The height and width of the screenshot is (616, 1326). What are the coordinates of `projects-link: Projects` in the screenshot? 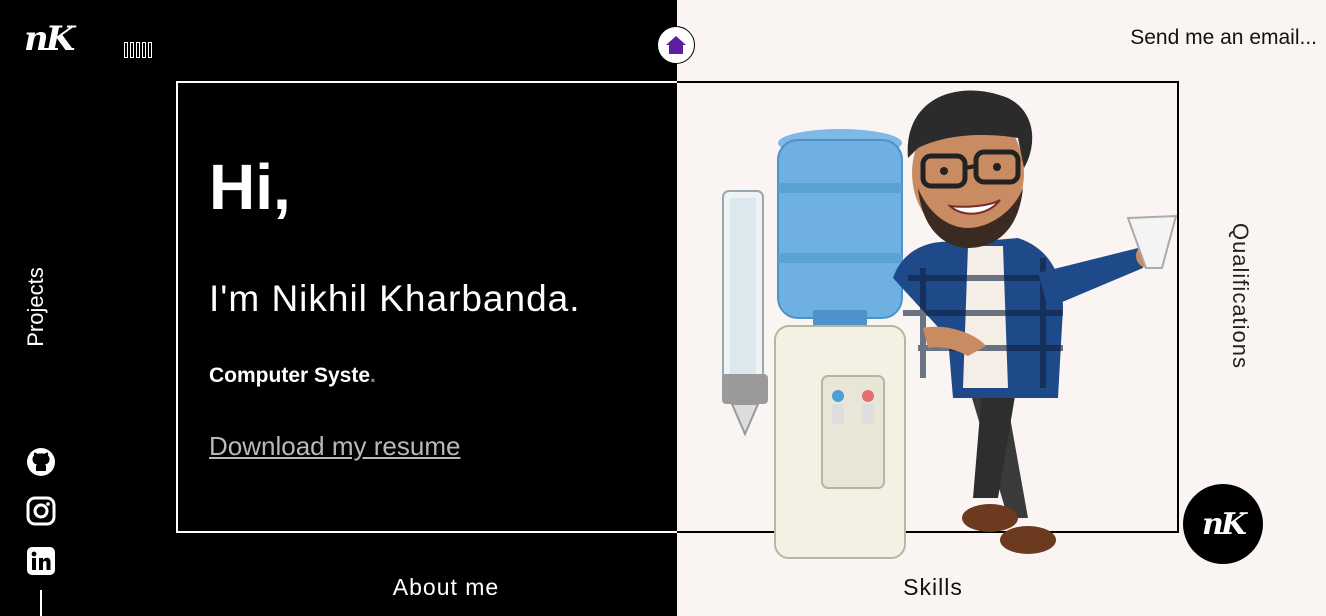 It's located at (36, 306).